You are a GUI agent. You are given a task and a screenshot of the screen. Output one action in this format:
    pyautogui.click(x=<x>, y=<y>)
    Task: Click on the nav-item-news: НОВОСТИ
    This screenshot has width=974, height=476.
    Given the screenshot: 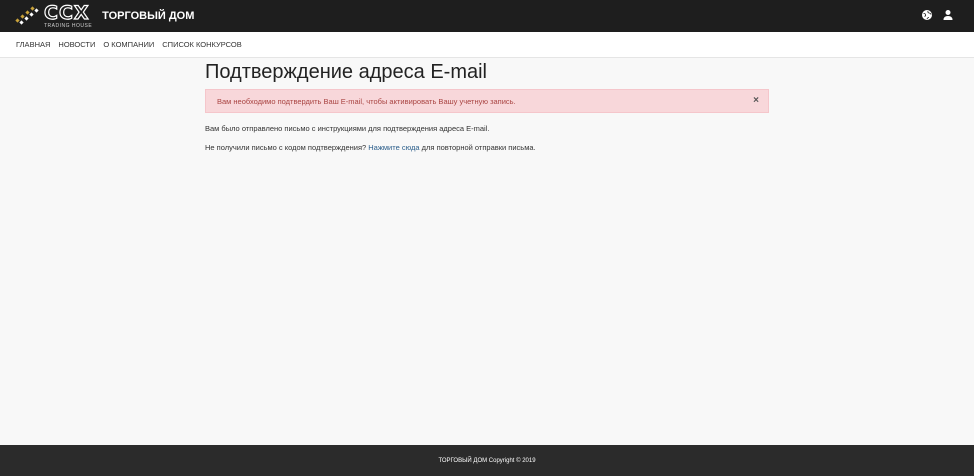 What is the action you would take?
    pyautogui.click(x=76, y=44)
    